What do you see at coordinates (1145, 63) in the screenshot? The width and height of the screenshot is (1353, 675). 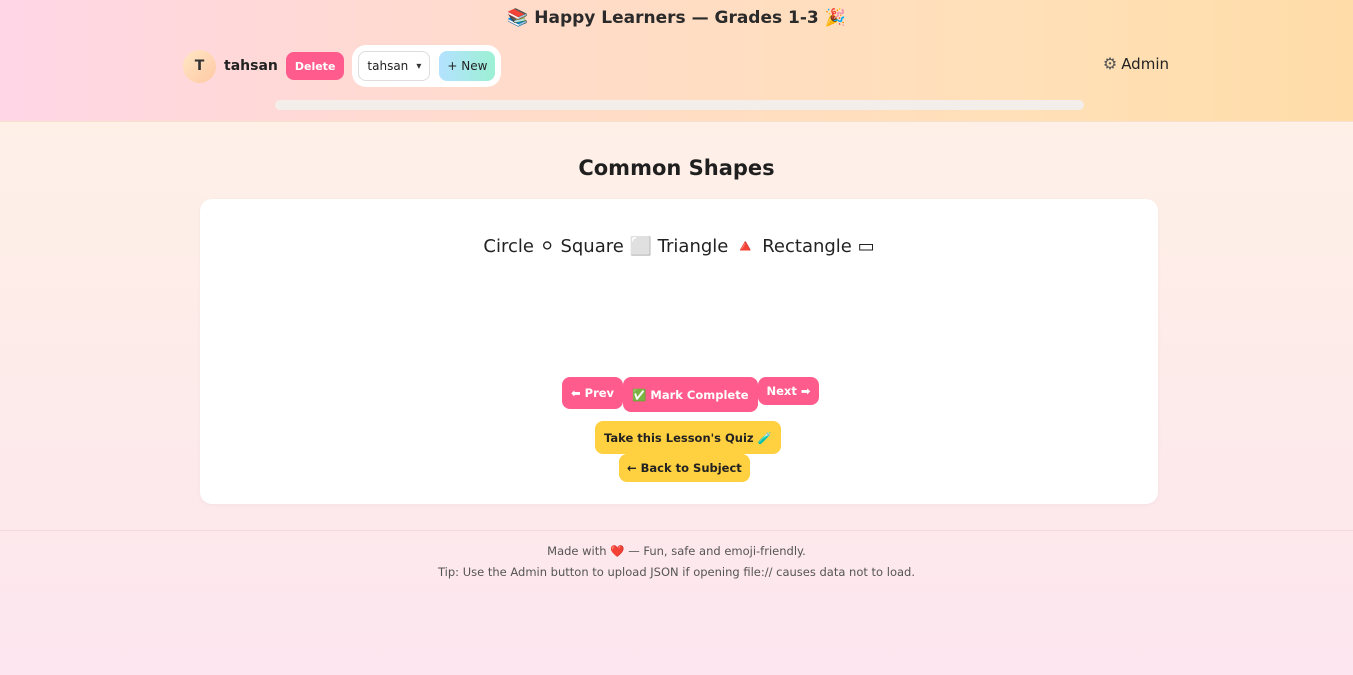 I see `admin-label: Admin` at bounding box center [1145, 63].